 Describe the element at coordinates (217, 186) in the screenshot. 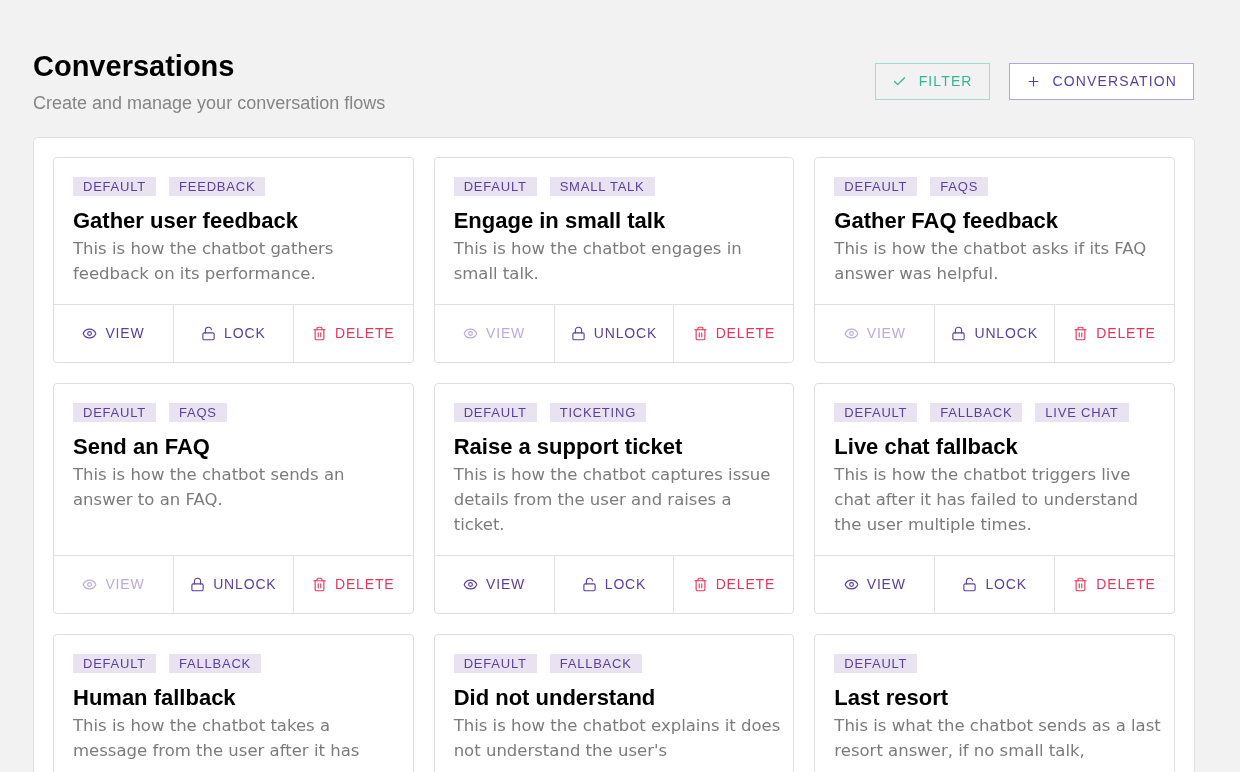

I see `tag: FEEDBACK` at that location.